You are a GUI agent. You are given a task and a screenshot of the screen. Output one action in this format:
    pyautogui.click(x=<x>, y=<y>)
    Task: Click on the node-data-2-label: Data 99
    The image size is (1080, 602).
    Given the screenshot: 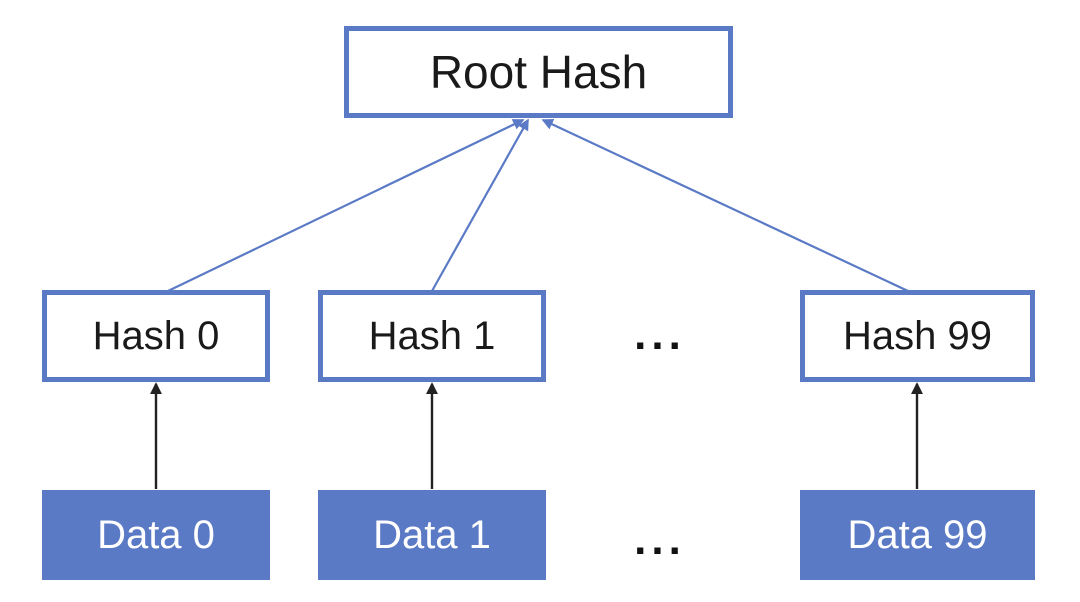 What is the action you would take?
    pyautogui.click(x=917, y=535)
    